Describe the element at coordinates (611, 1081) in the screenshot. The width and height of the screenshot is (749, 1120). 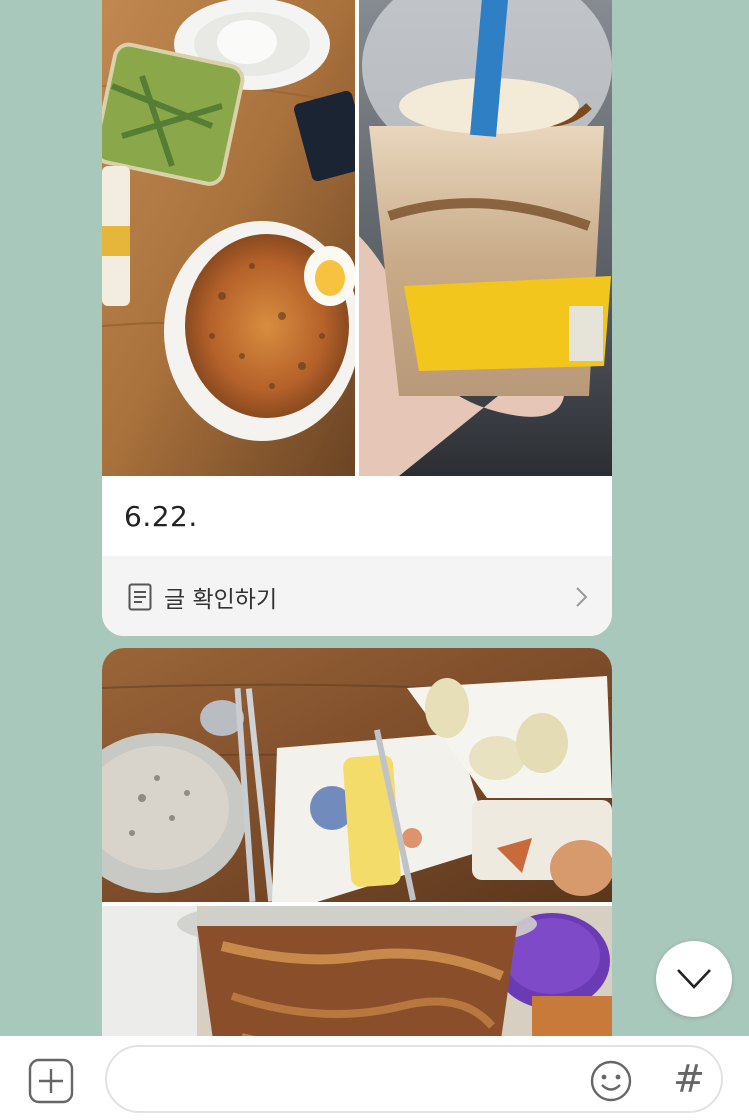
I see `smiley-icon` at that location.